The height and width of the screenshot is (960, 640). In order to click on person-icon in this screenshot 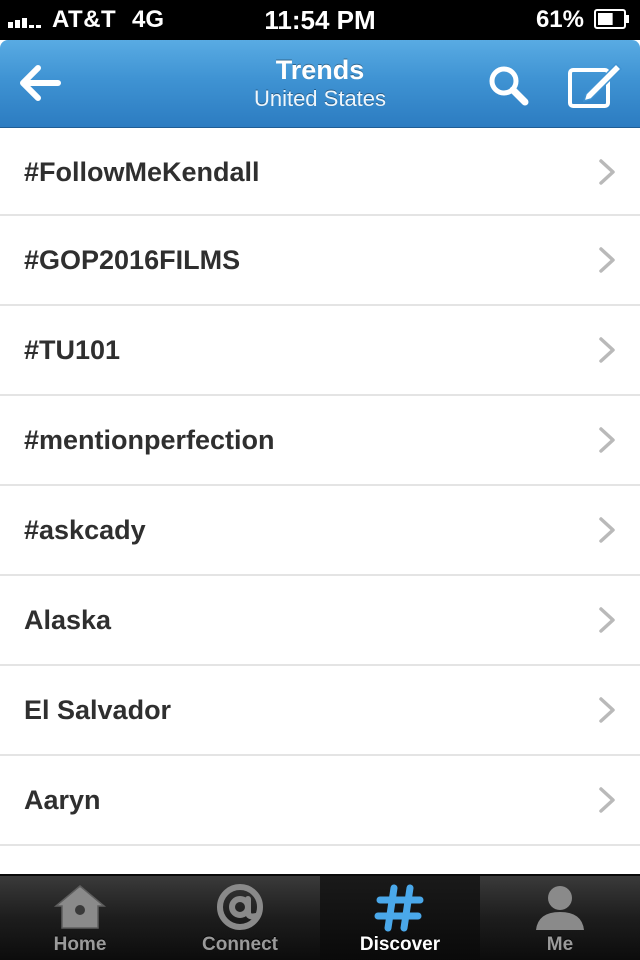, I will do `click(560, 908)`.